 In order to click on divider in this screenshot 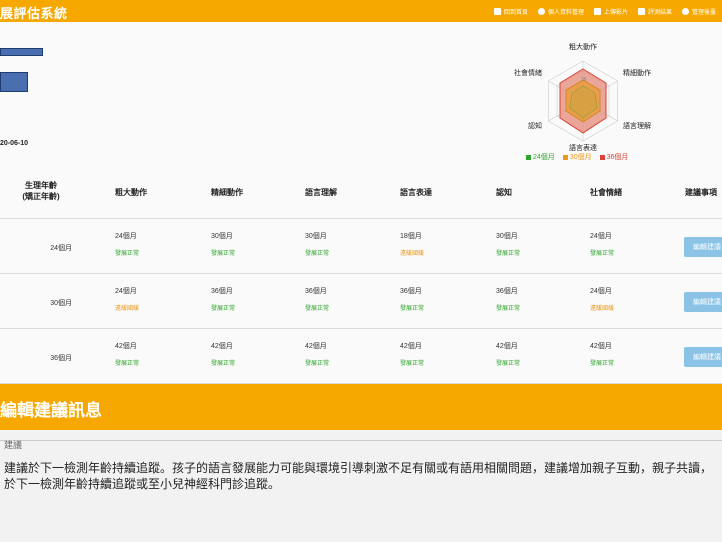, I will do `click(361, 440)`.